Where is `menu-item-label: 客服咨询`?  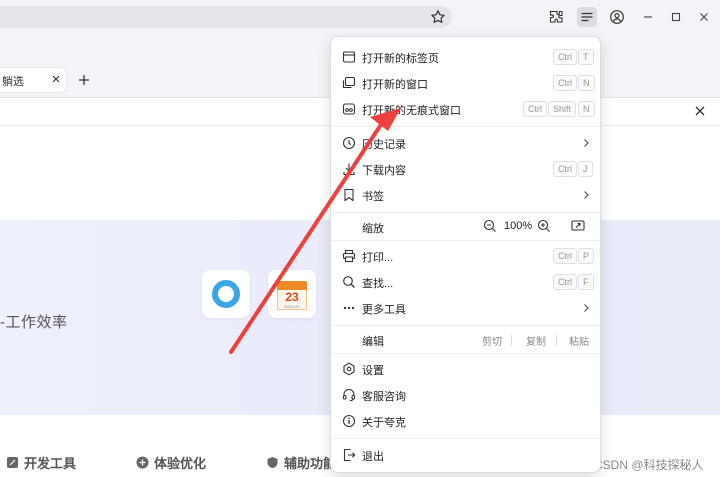
menu-item-label: 客服咨询 is located at coordinates (384, 397).